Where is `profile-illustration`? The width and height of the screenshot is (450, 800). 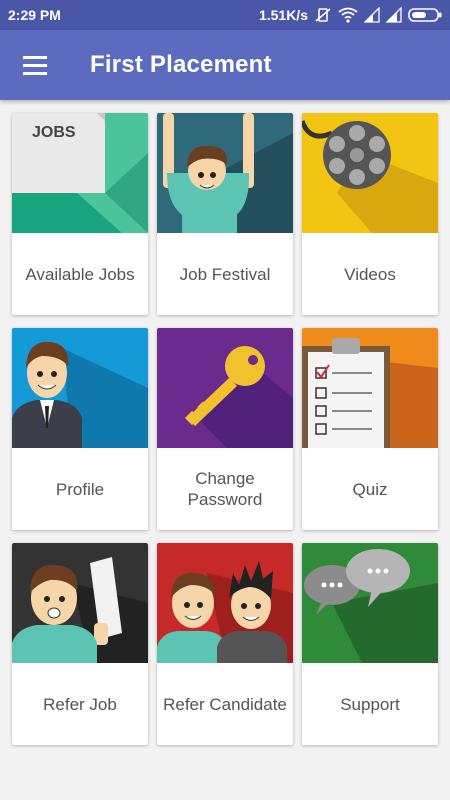 profile-illustration is located at coordinates (80, 388).